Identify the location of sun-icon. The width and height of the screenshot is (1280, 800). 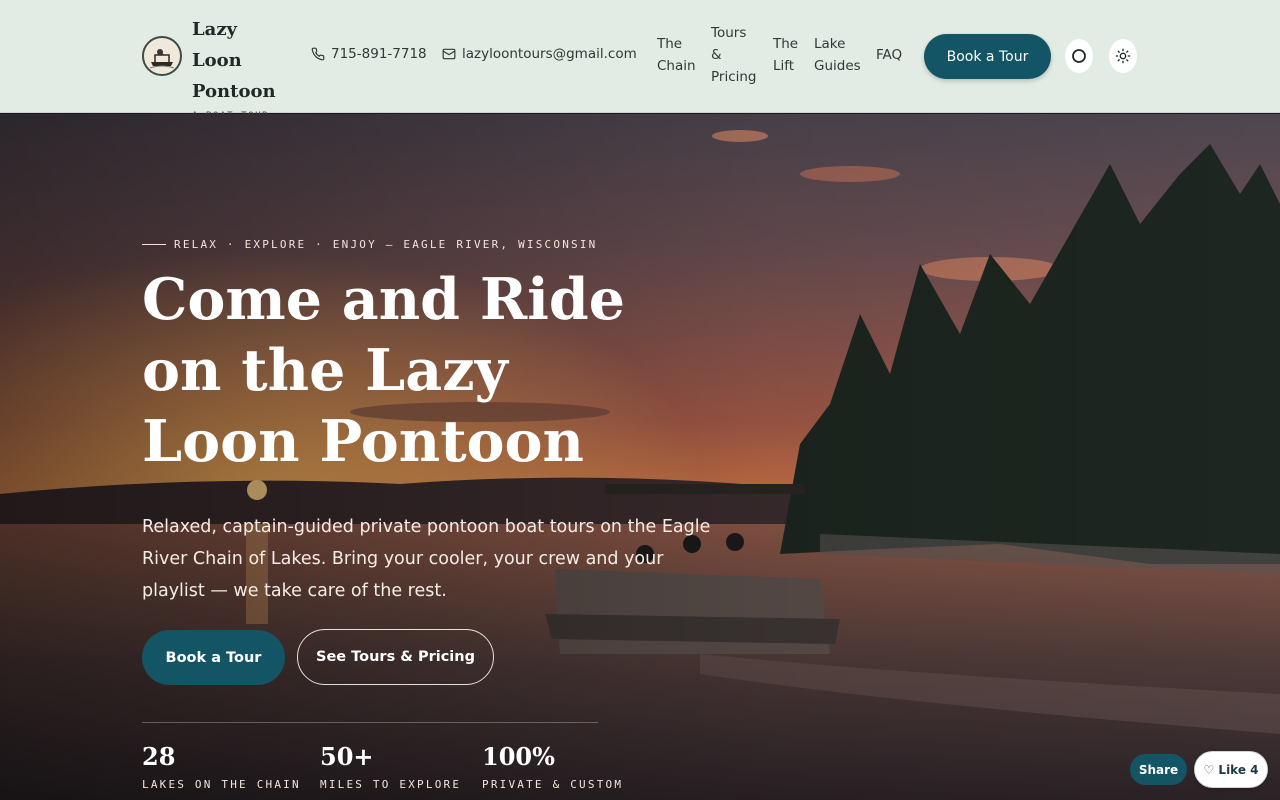
(1123, 56).